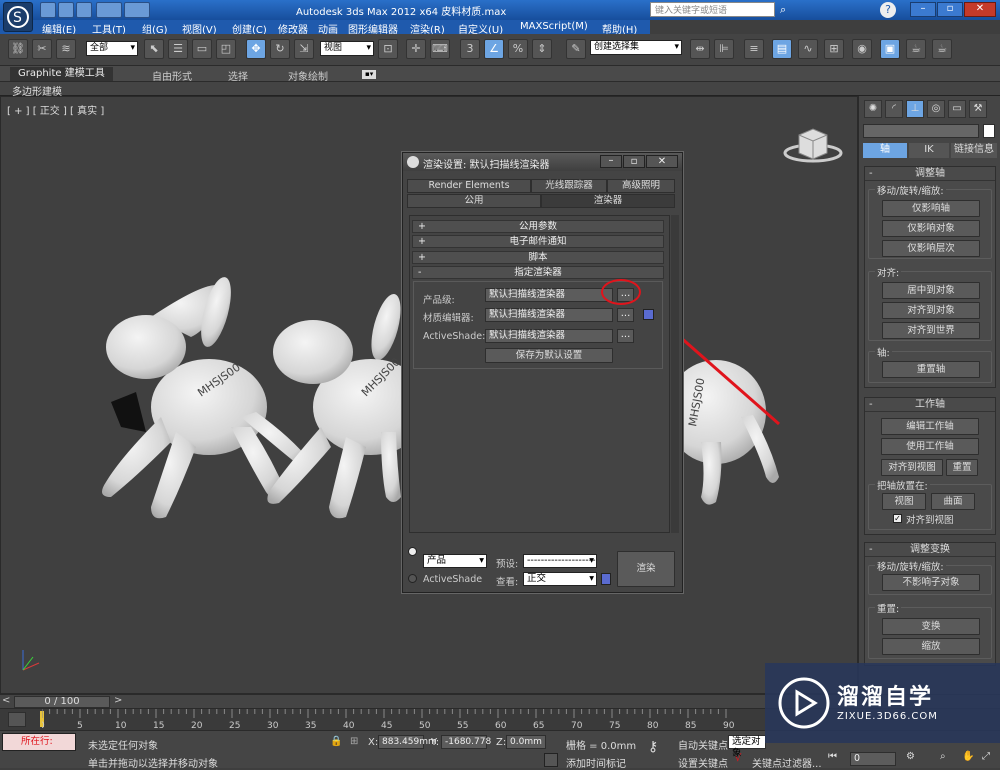  I want to click on object-name-field, so click(921, 131).